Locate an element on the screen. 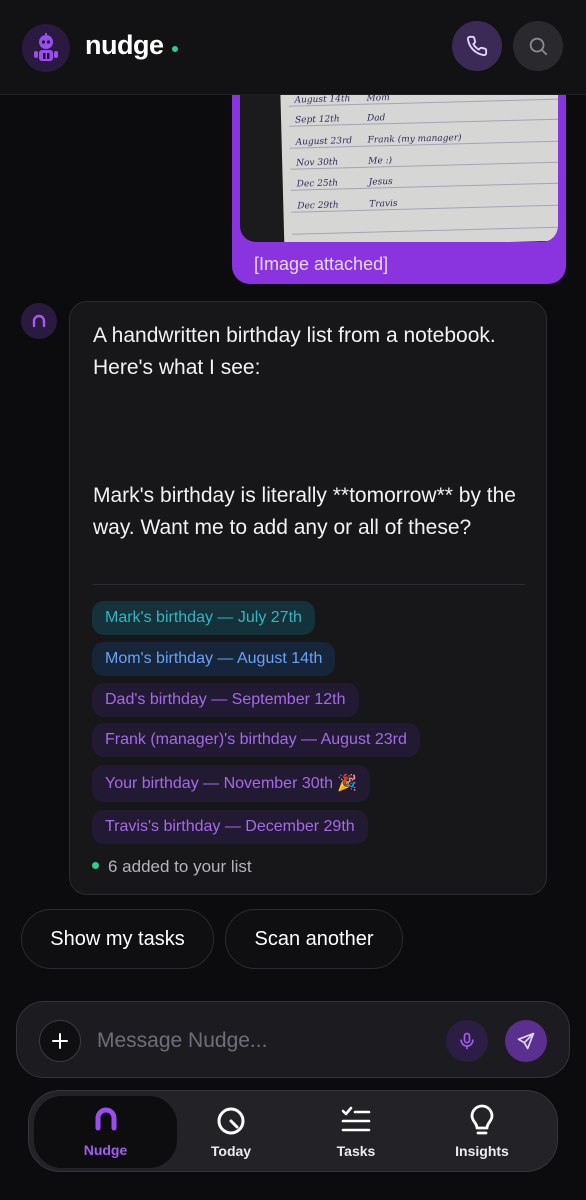 The width and height of the screenshot is (586, 1200). call-button is located at coordinates (477, 46).